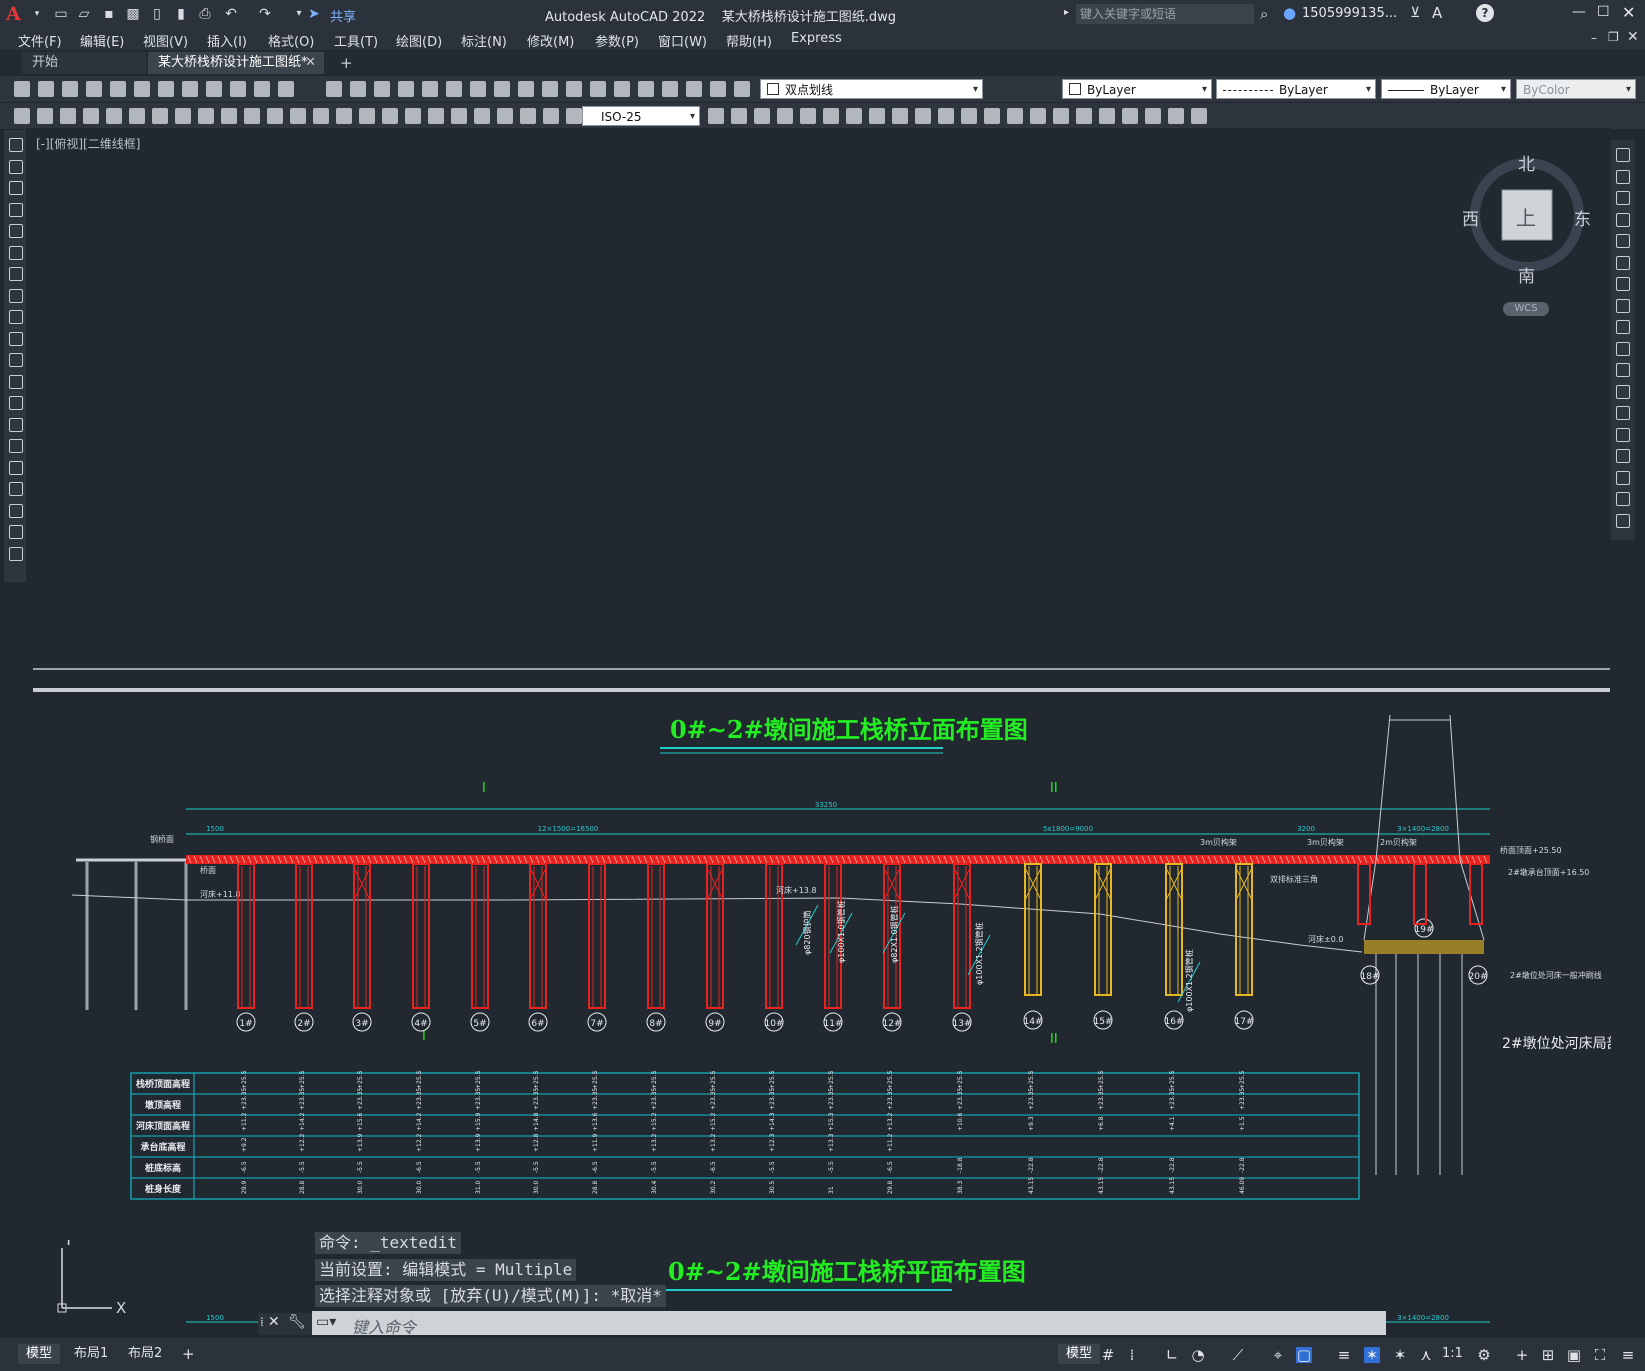 This screenshot has height=1371, width=1645. Describe the element at coordinates (762, 116) in the screenshot. I see `dim-tool-28-icon` at that location.